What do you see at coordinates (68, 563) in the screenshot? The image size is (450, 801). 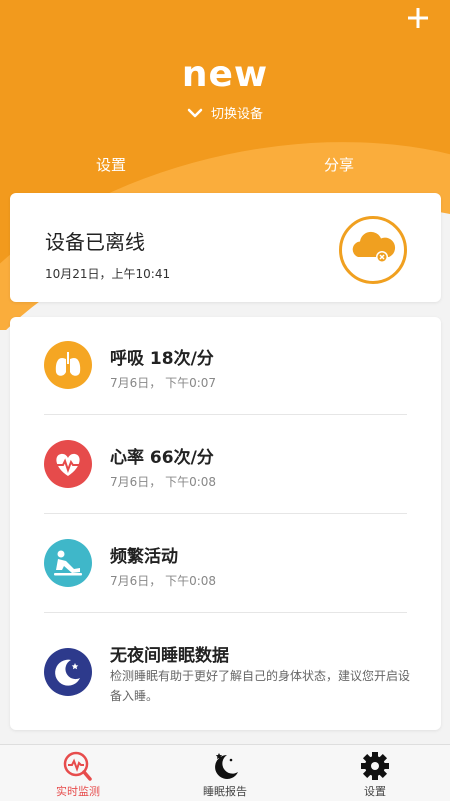 I see `activity-icon` at bounding box center [68, 563].